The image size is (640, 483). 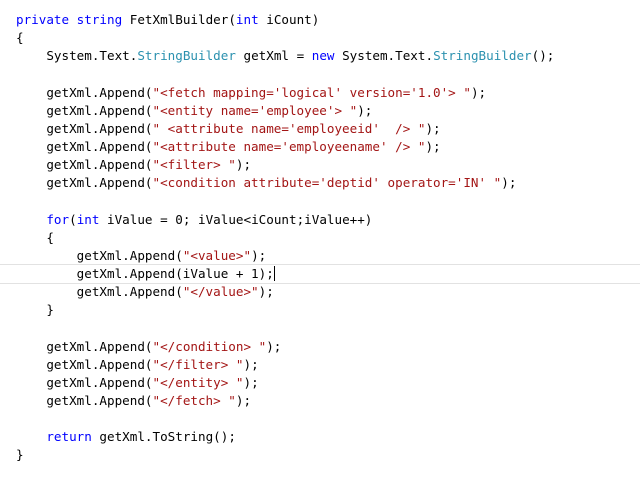 What do you see at coordinates (209, 346) in the screenshot?
I see `string-literal: "</condition> "` at bounding box center [209, 346].